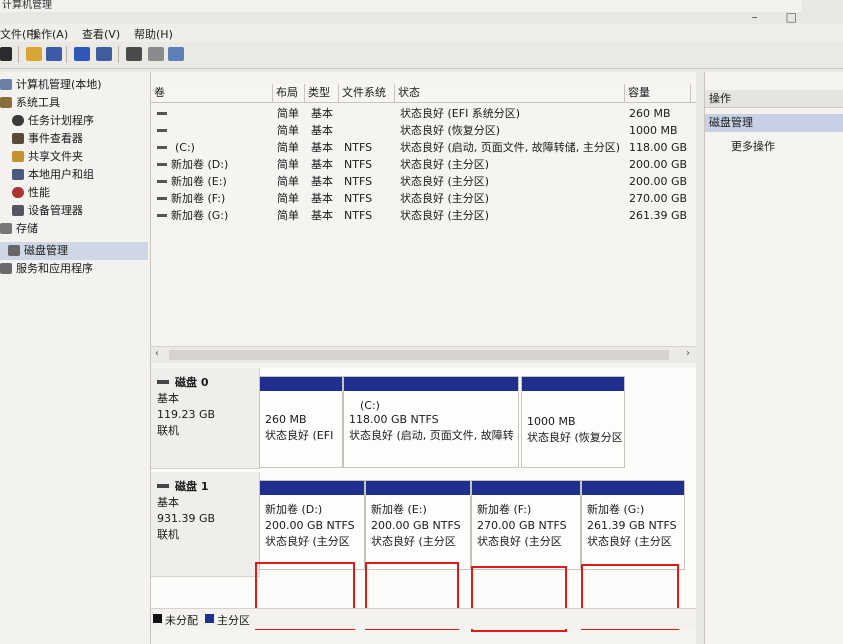 This screenshot has width=843, height=644. I want to click on tree-item-shared-folders: 共享文件夹, so click(47, 157).